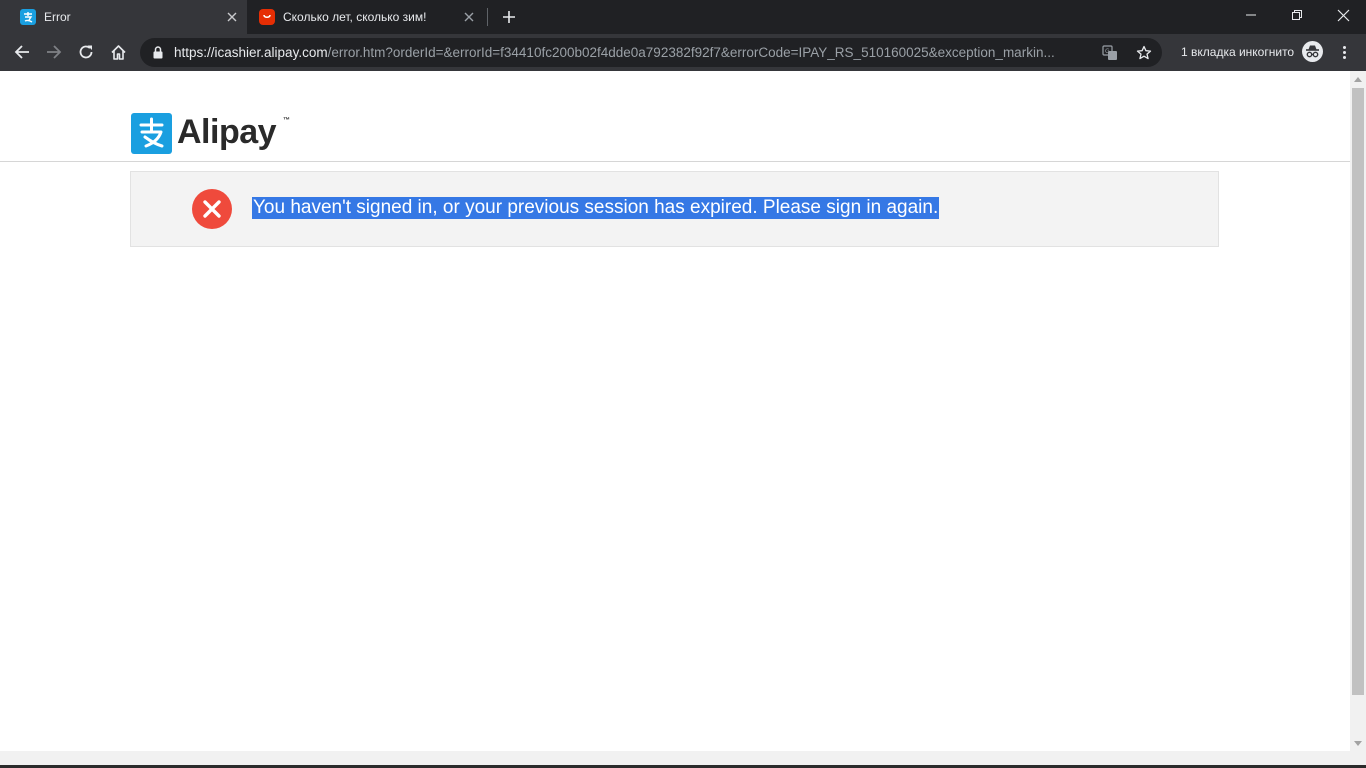 The height and width of the screenshot is (768, 1366). Describe the element at coordinates (487, 17) in the screenshot. I see `tab-separator` at that location.